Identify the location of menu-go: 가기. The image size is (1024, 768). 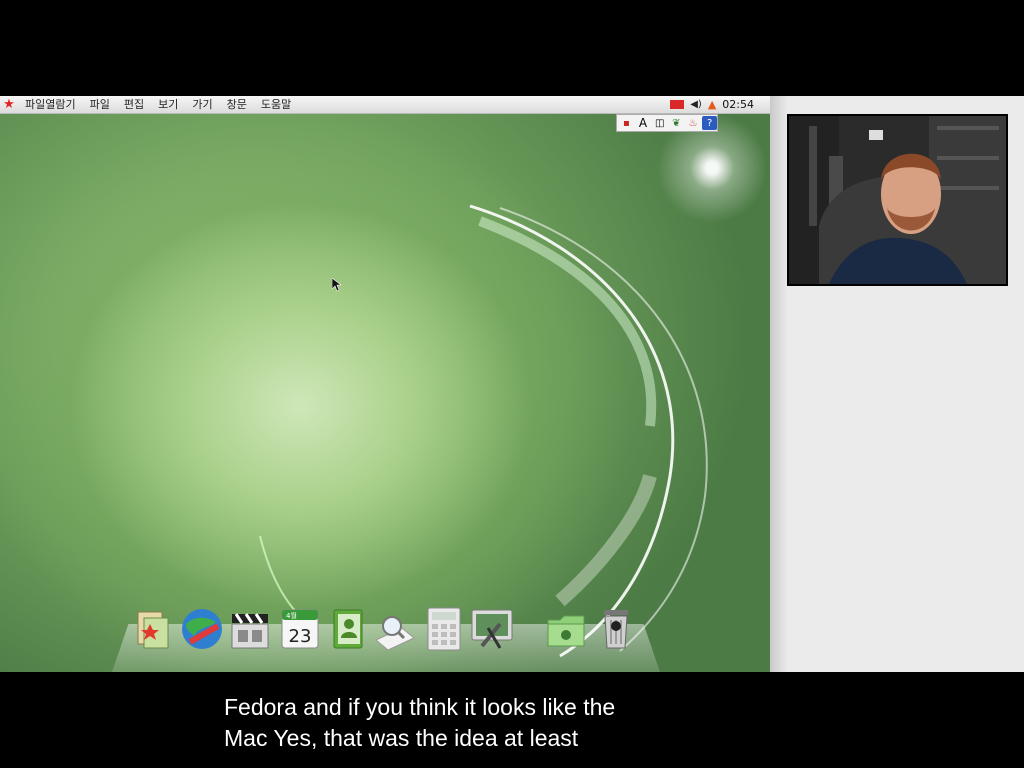
(202, 104).